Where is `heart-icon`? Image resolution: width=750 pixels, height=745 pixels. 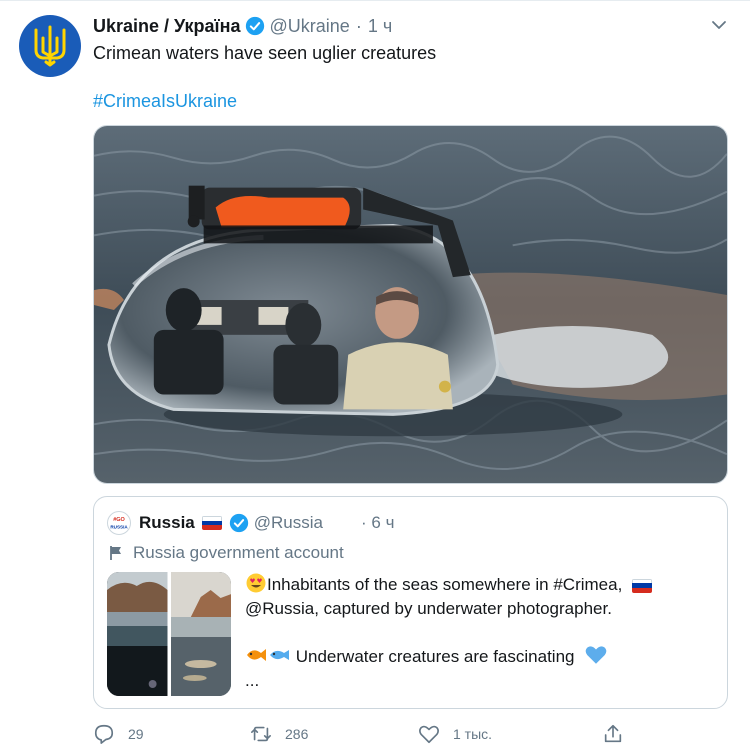 heart-icon is located at coordinates (429, 734).